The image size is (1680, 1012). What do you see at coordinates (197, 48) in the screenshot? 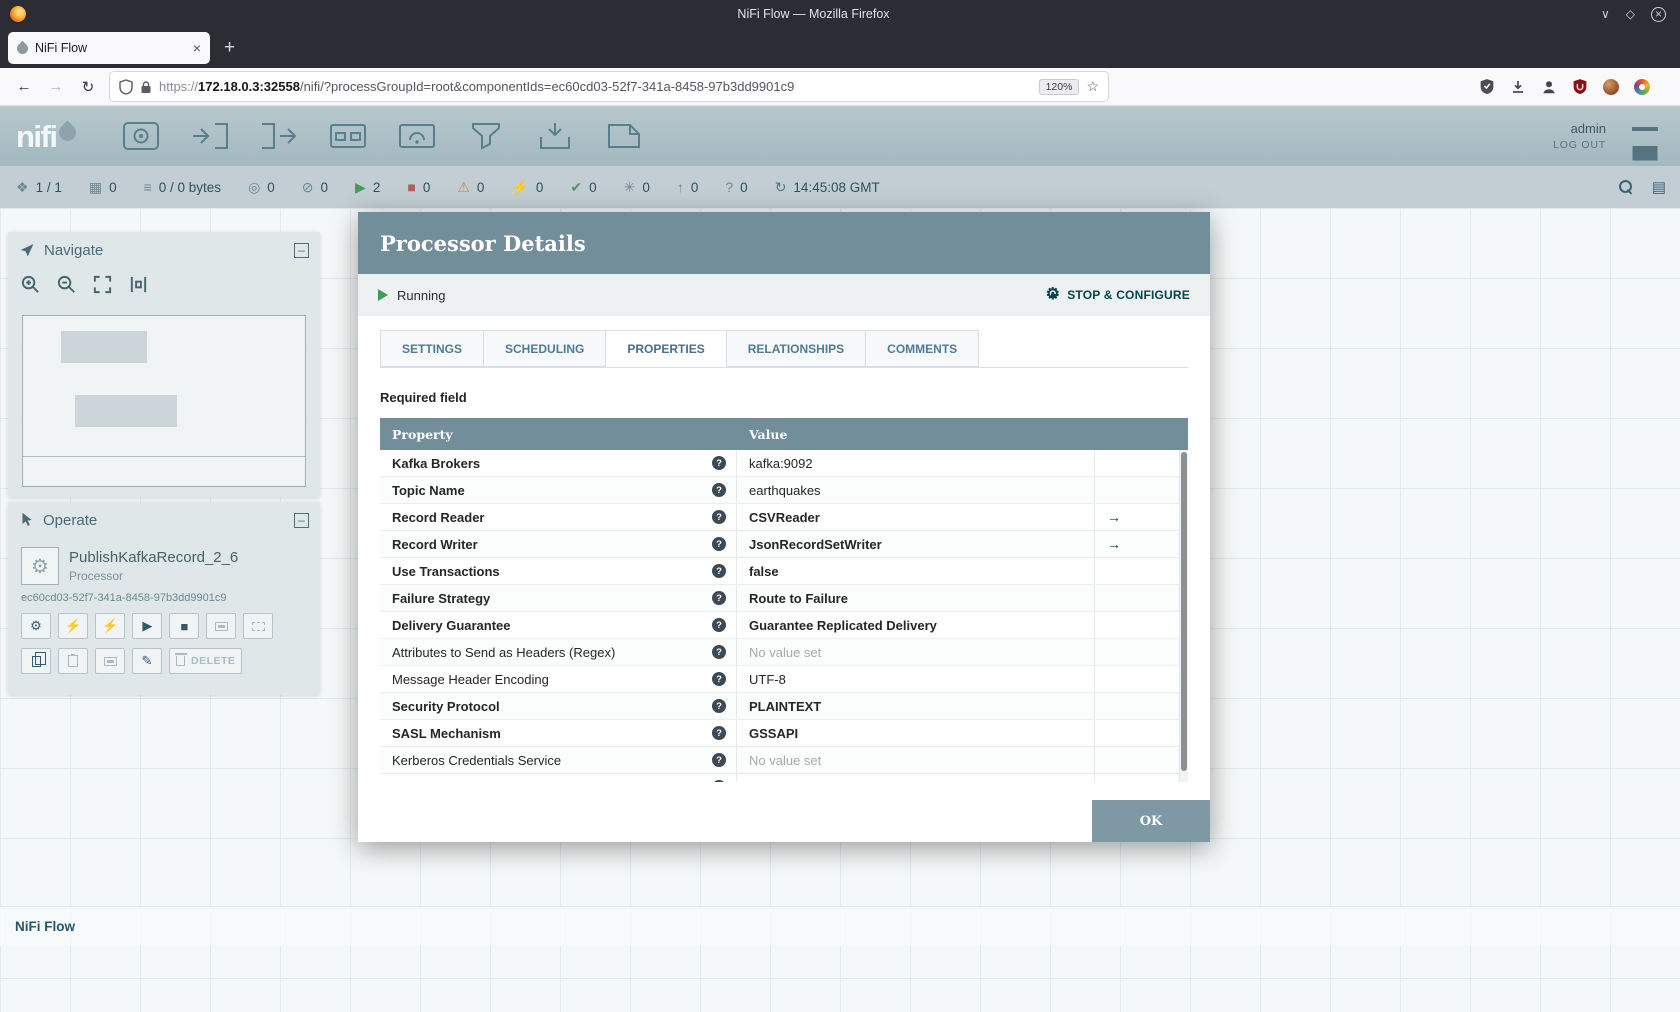
I see `tab-close-icon: ×` at bounding box center [197, 48].